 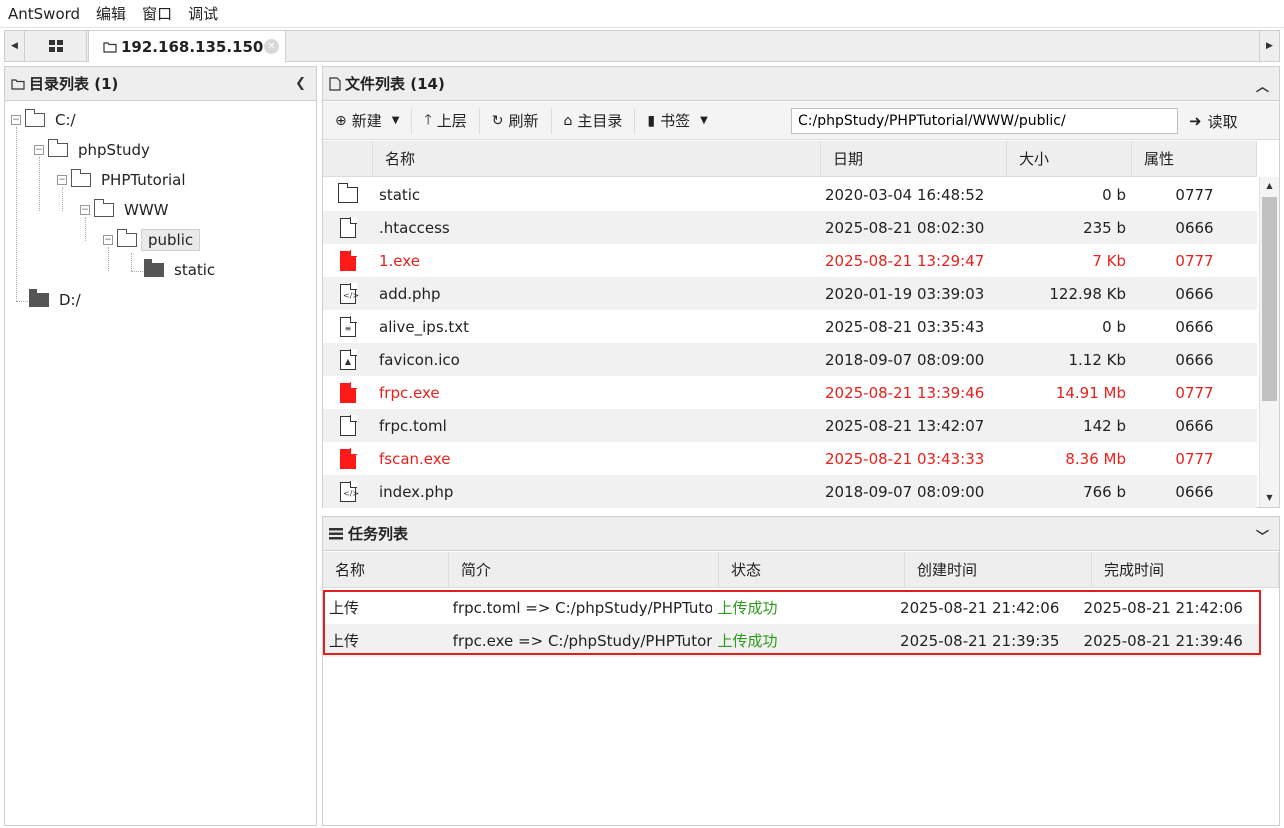 I want to click on read-button: ➜ 读取, so click(x=1213, y=121).